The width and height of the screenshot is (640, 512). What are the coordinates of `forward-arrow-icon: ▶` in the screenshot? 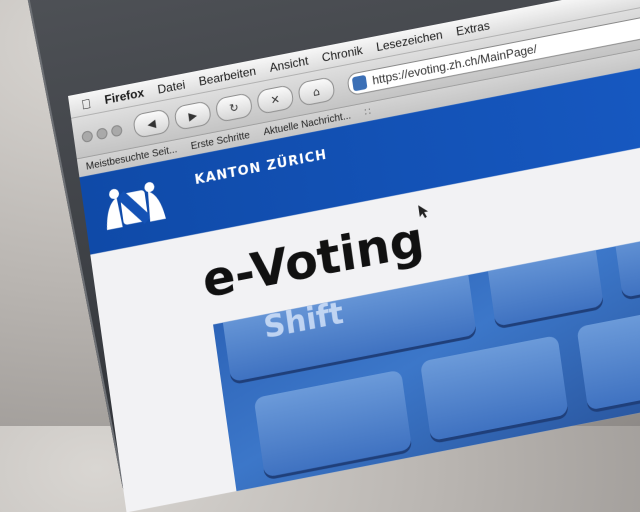 It's located at (192, 115).